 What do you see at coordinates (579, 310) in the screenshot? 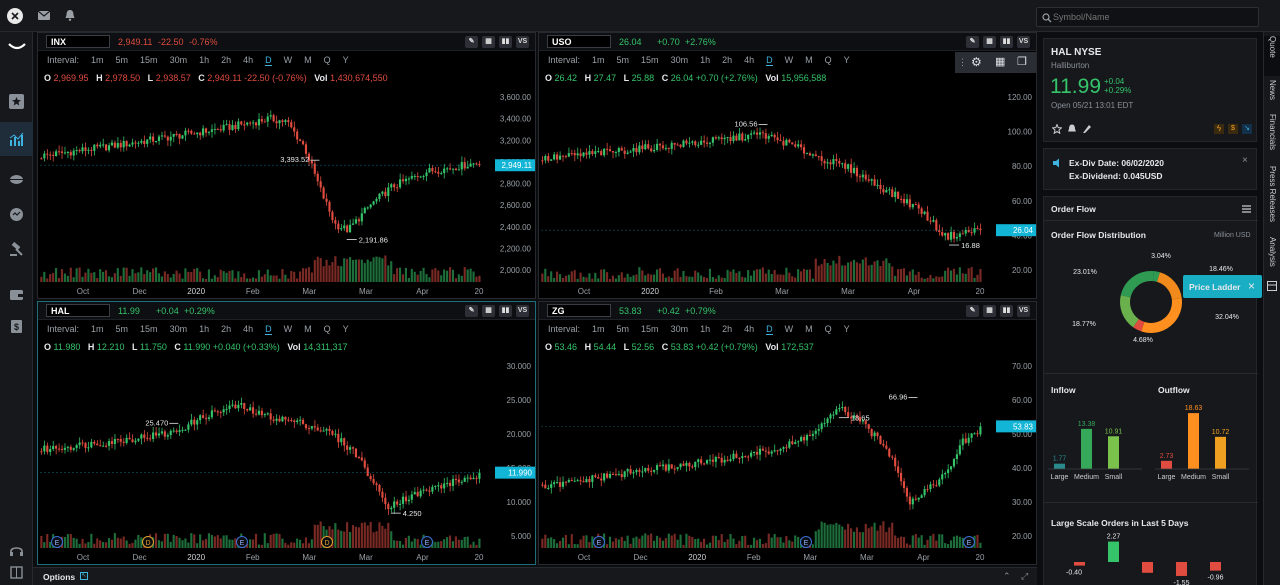
I see `symbol-input: ZG` at bounding box center [579, 310].